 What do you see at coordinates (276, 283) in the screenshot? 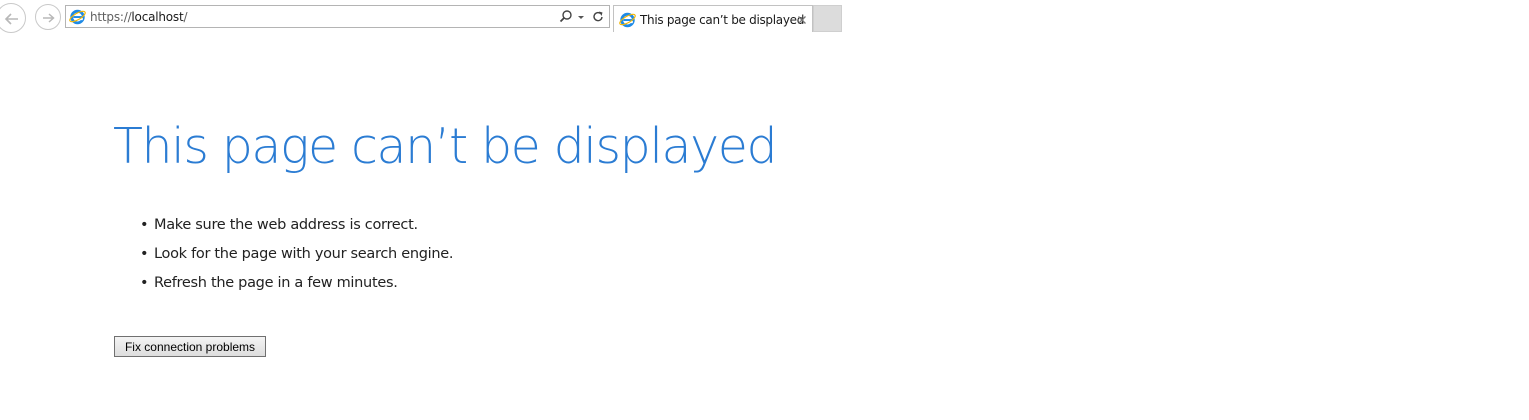
I see `suggestion-text: Refresh the page in a few minutes.` at bounding box center [276, 283].